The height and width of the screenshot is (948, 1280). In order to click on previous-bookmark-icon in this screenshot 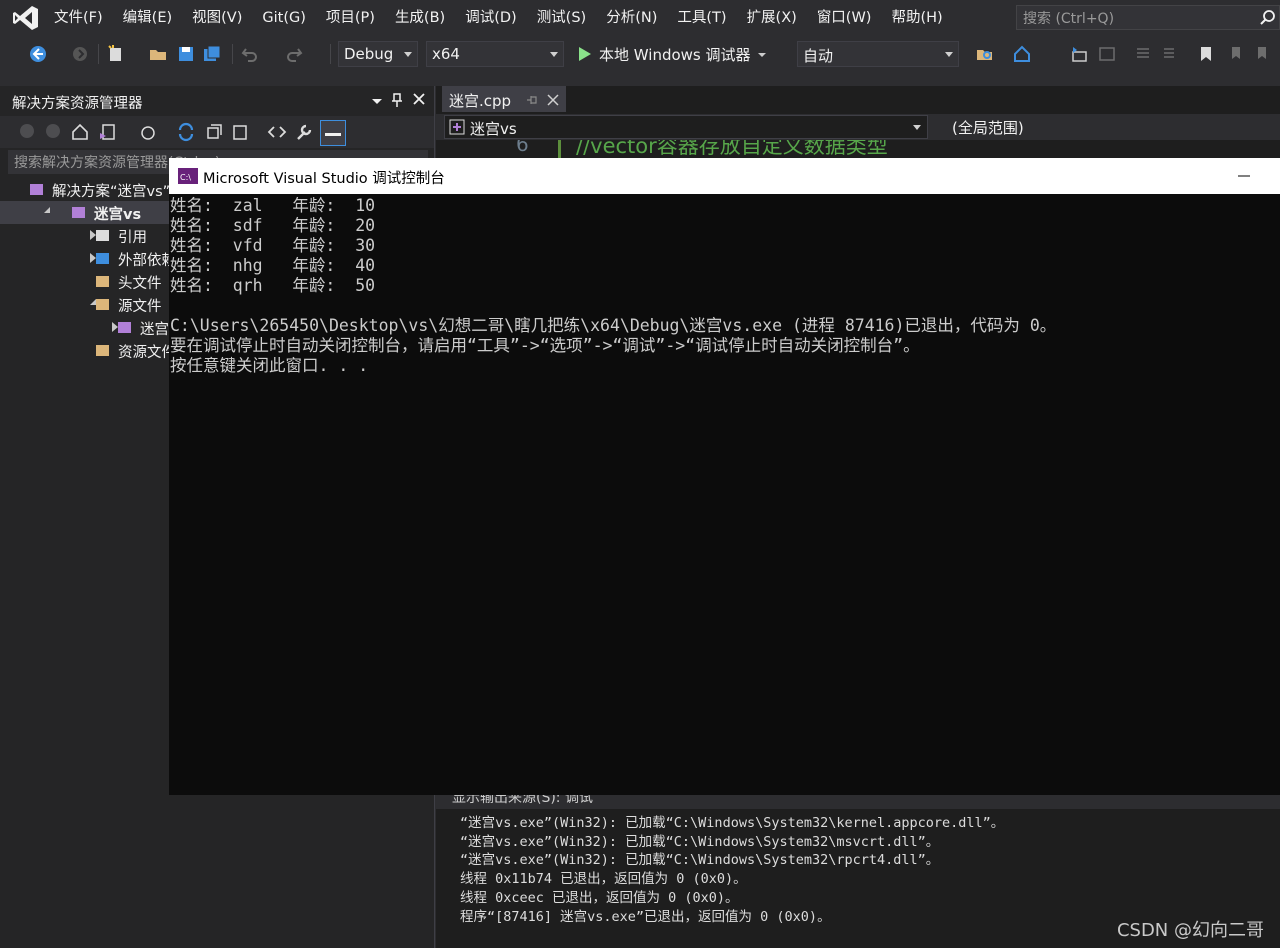, I will do `click(1235, 54)`.